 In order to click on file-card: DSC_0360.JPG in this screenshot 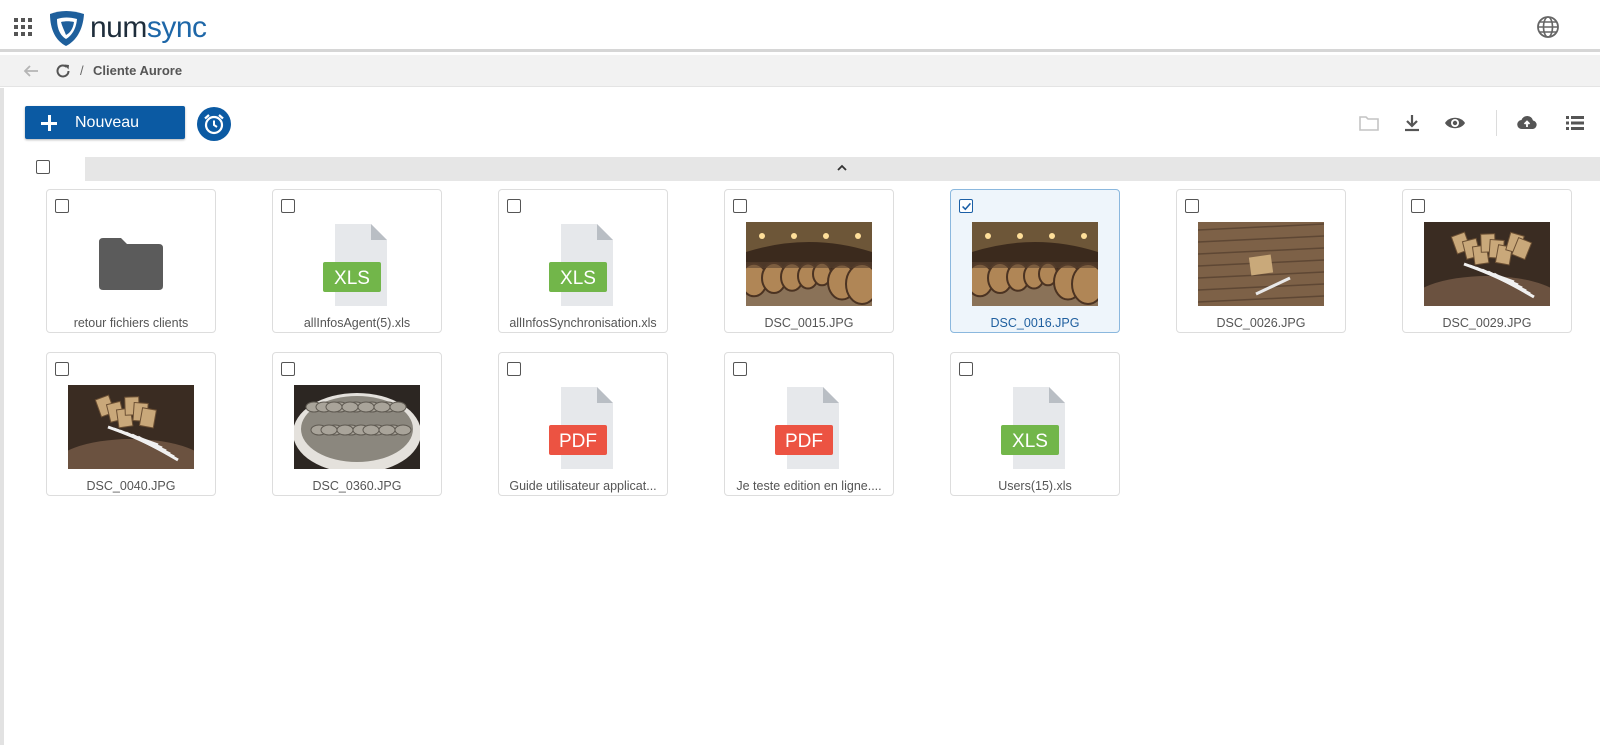, I will do `click(357, 424)`.